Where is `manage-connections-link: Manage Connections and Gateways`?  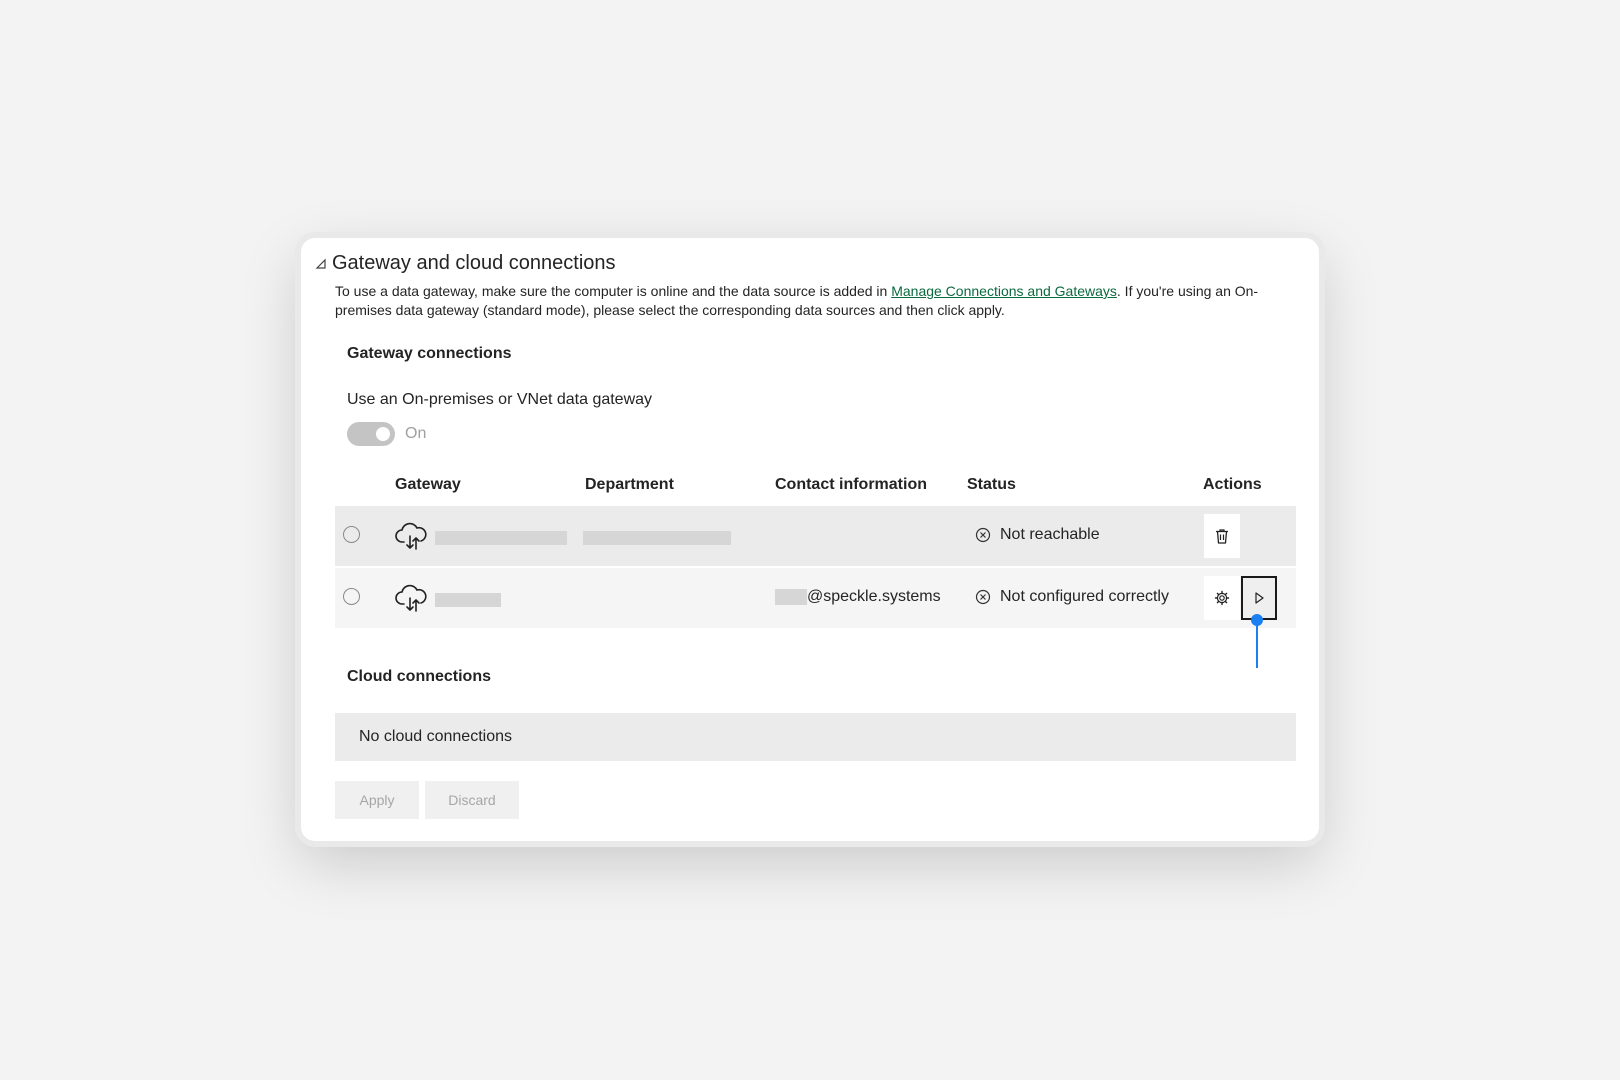
manage-connections-link: Manage Connections and Gateways is located at coordinates (1004, 291).